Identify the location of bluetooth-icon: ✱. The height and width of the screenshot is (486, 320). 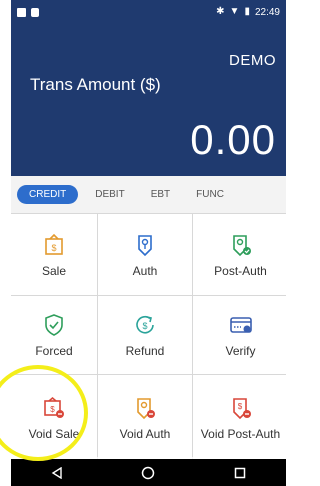
(220, 11).